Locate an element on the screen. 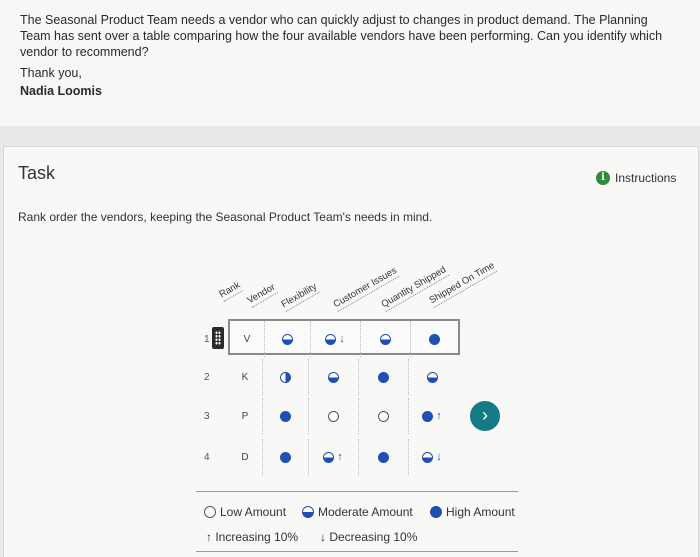  header-vendor: Vendor is located at coordinates (262, 294).